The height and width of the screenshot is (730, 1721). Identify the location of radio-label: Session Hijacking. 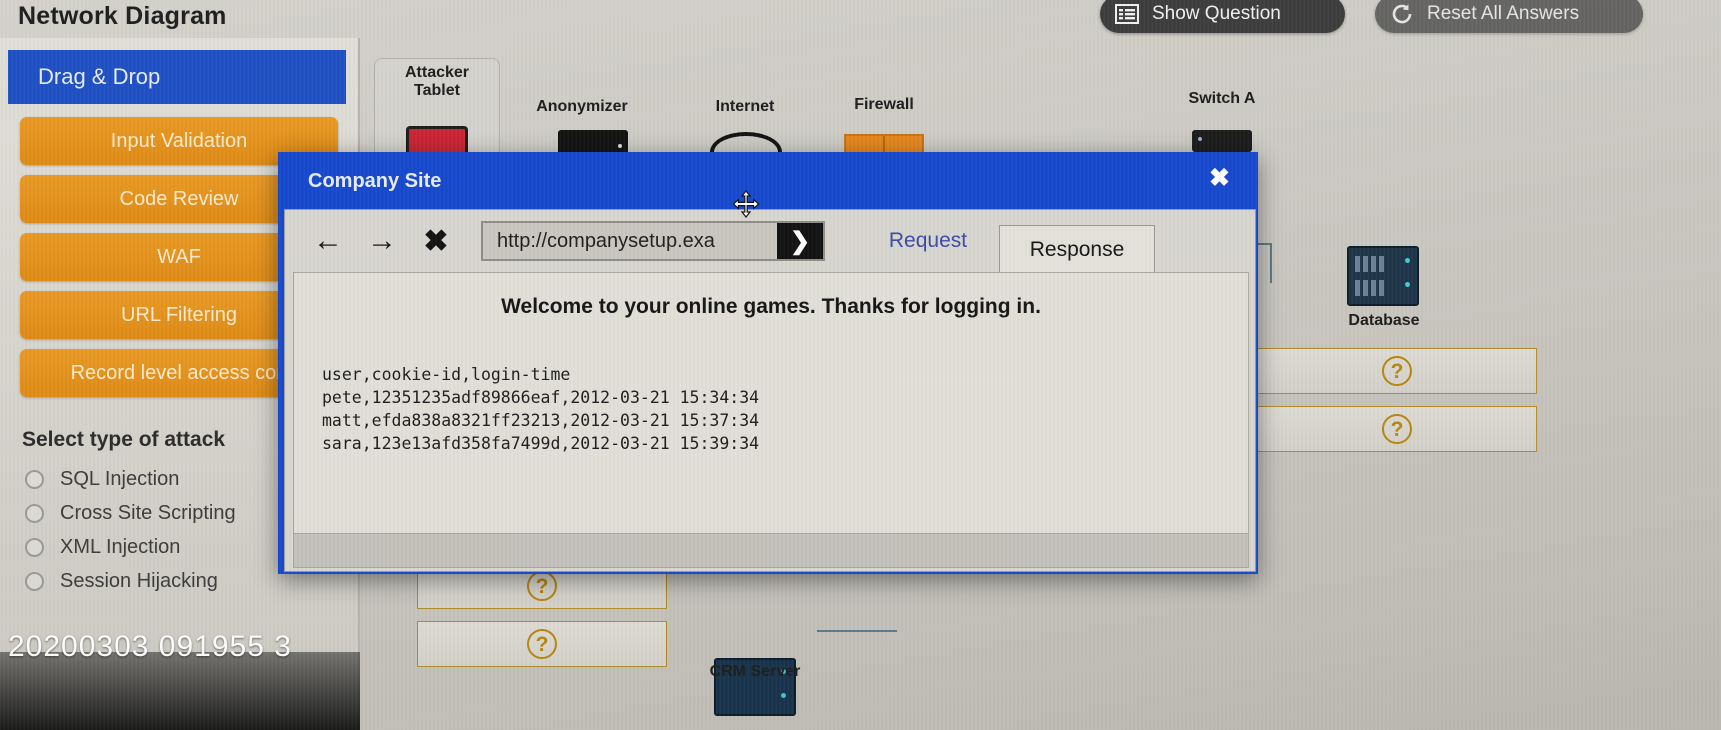
(139, 581).